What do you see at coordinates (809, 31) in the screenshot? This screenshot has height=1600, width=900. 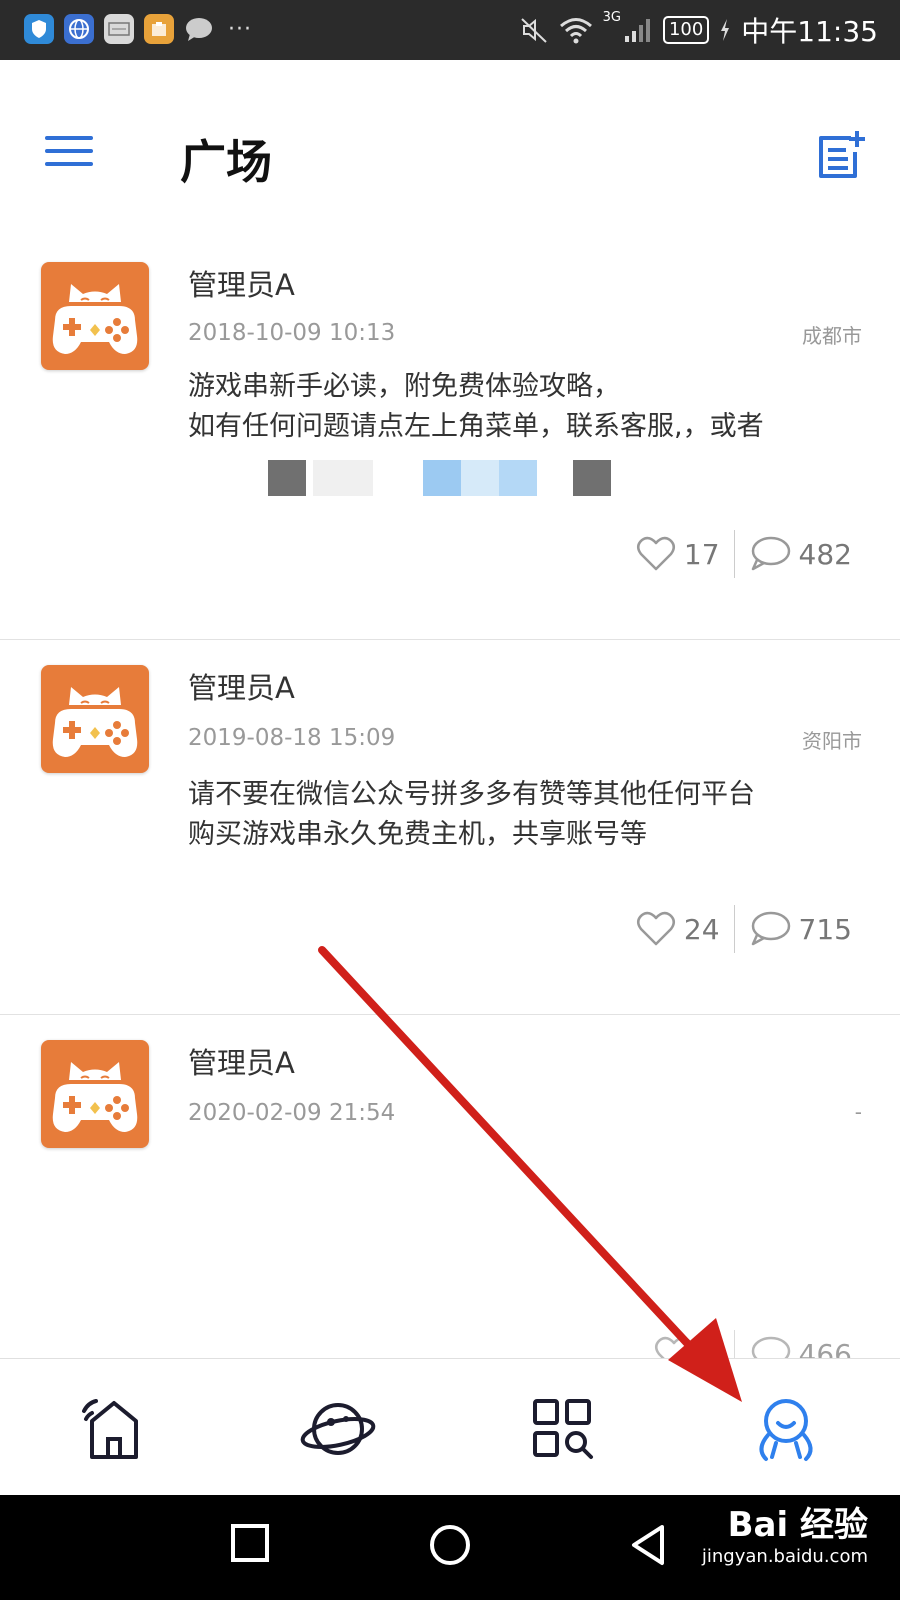 I see `clock: 中午11:35` at bounding box center [809, 31].